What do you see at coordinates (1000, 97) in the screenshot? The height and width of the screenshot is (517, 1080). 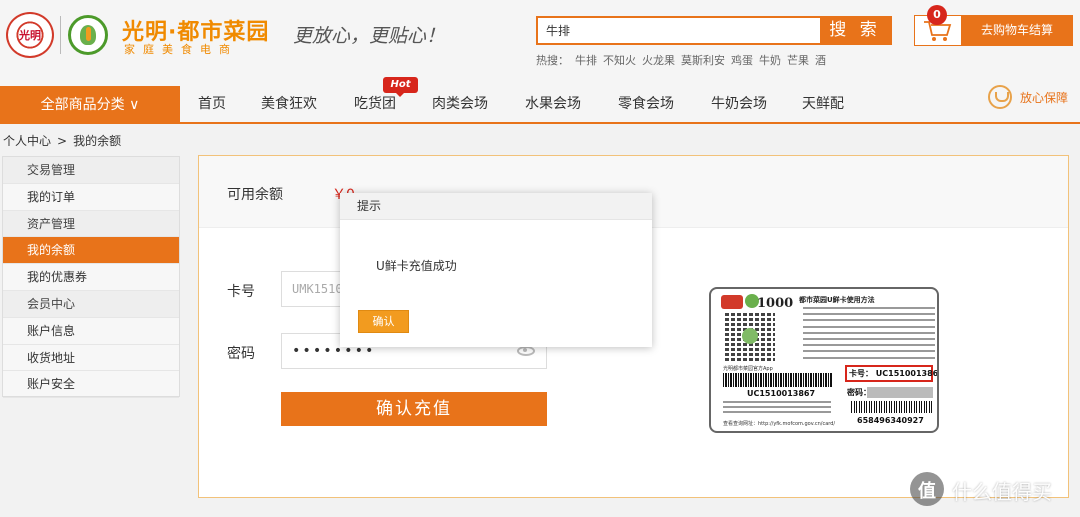 I see `shield-icon` at bounding box center [1000, 97].